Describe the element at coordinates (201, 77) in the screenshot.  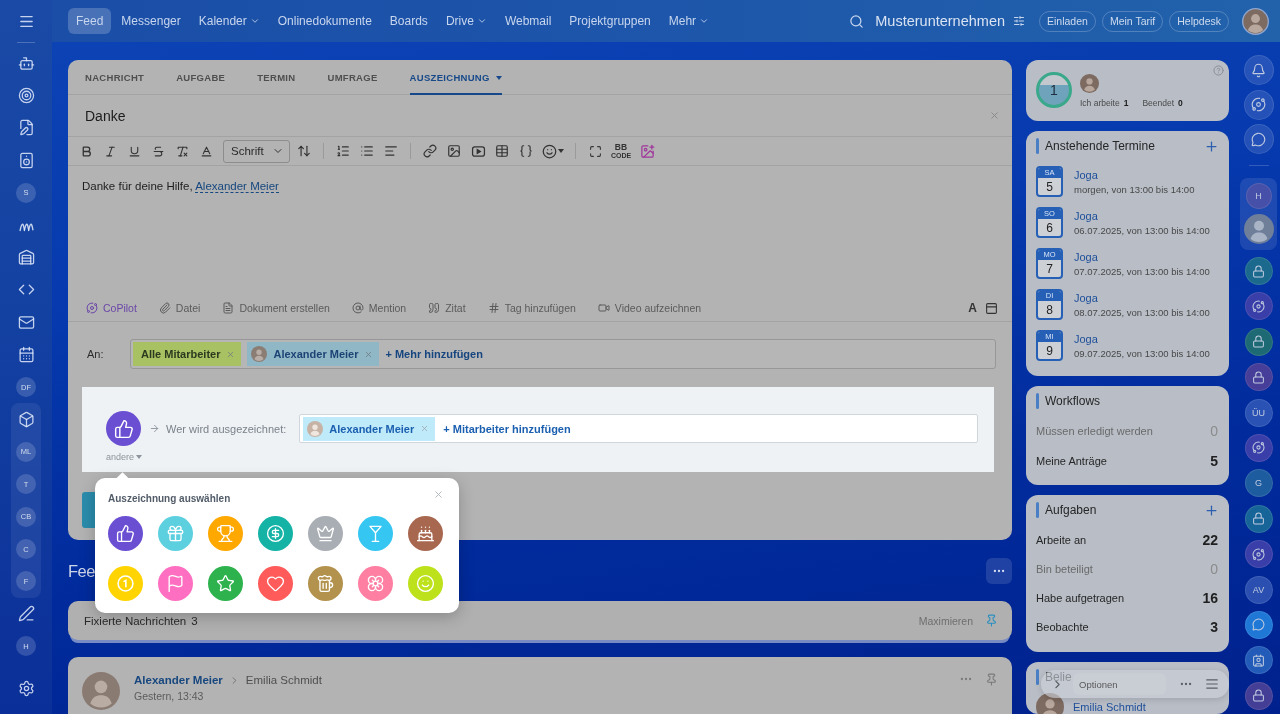
I see `composer-tab: AUFGABE` at that location.